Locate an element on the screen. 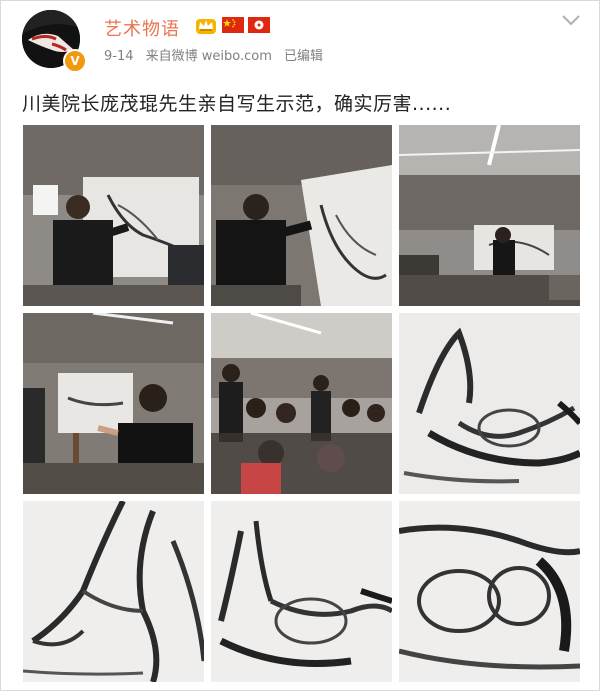 Image resolution: width=600 pixels, height=691 pixels. china-flag-icon is located at coordinates (233, 25).